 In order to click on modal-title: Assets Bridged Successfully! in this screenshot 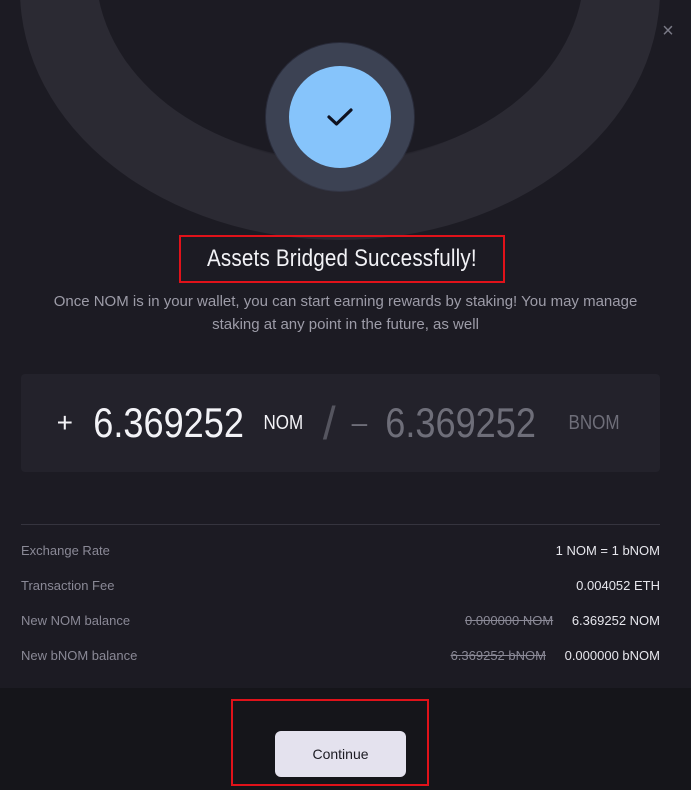, I will do `click(342, 258)`.